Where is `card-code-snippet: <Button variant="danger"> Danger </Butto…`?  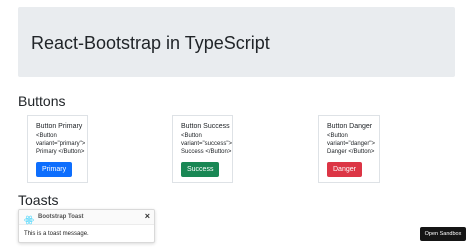 card-code-snippet: <Button variant="danger"> Danger </Butto… is located at coordinates (351, 144).